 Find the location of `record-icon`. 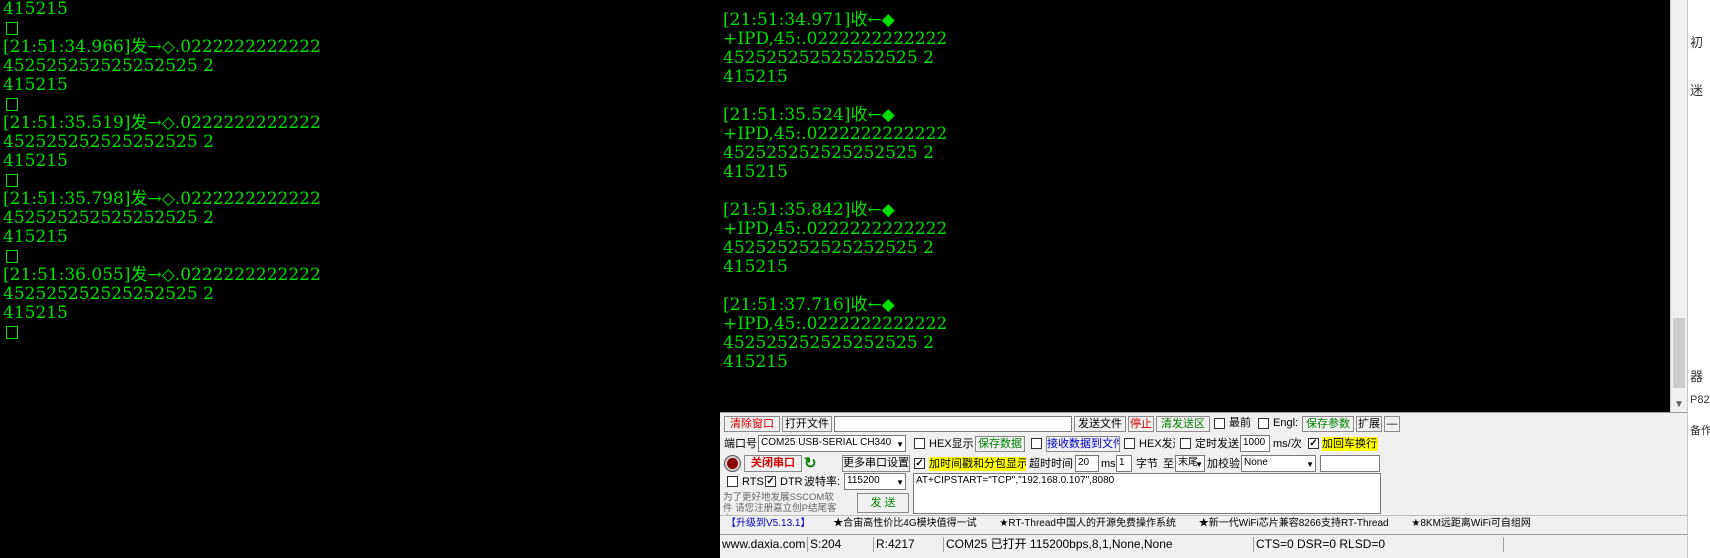

record-icon is located at coordinates (732, 463).